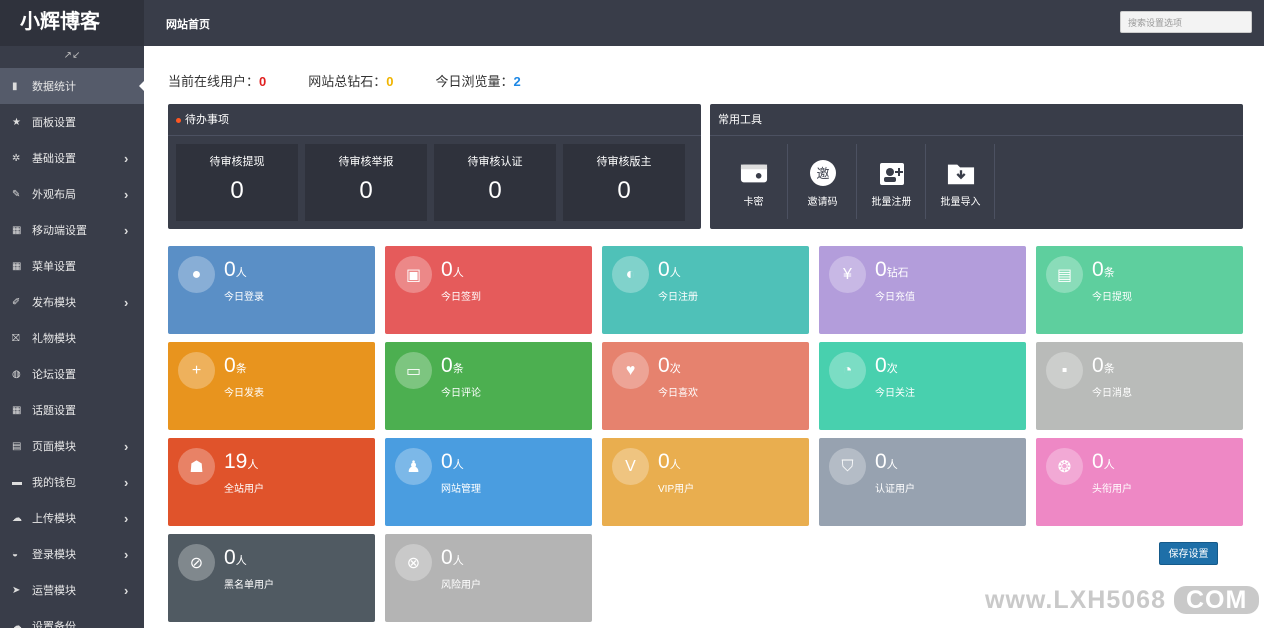 The height and width of the screenshot is (628, 1264). Describe the element at coordinates (823, 181) in the screenshot. I see `tool-item: 邀邀请码` at that location.